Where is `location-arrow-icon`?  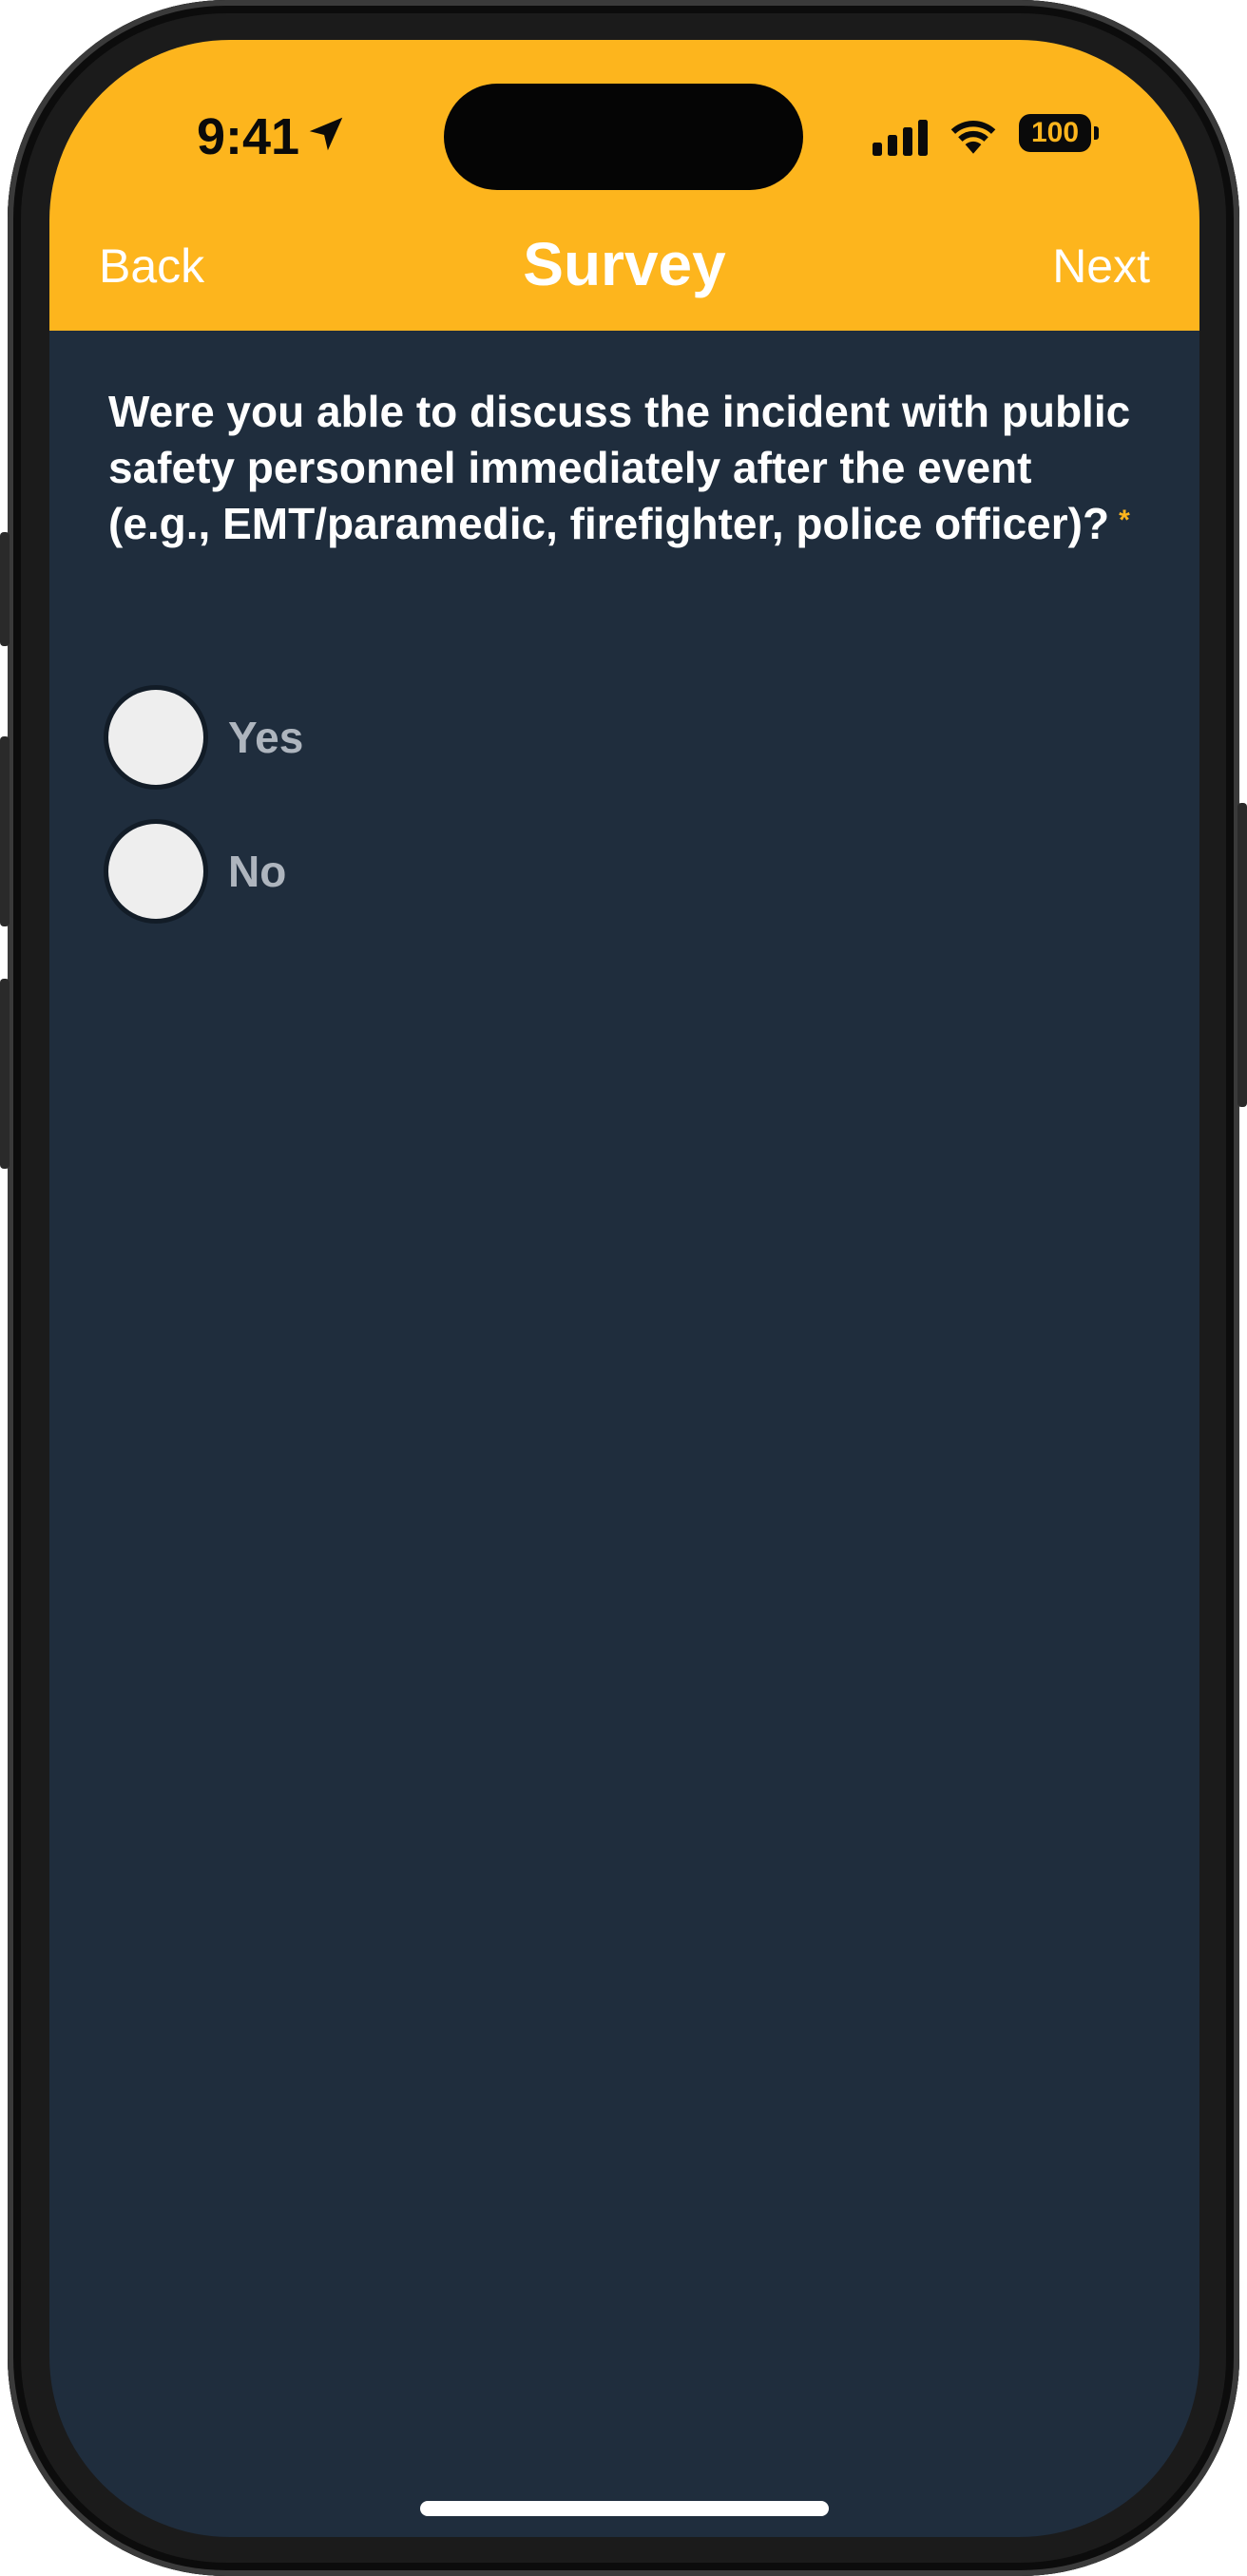
location-arrow-icon is located at coordinates (326, 134).